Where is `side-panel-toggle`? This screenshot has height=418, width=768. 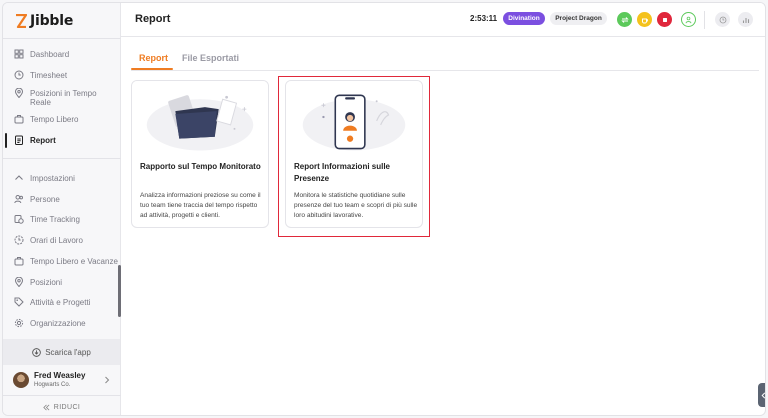 side-panel-toggle is located at coordinates (761, 395).